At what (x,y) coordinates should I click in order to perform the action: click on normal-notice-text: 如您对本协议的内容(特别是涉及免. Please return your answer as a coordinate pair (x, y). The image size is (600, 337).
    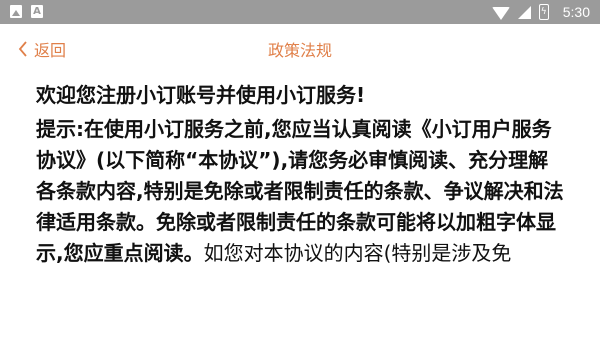
    Looking at the image, I should click on (357, 253).